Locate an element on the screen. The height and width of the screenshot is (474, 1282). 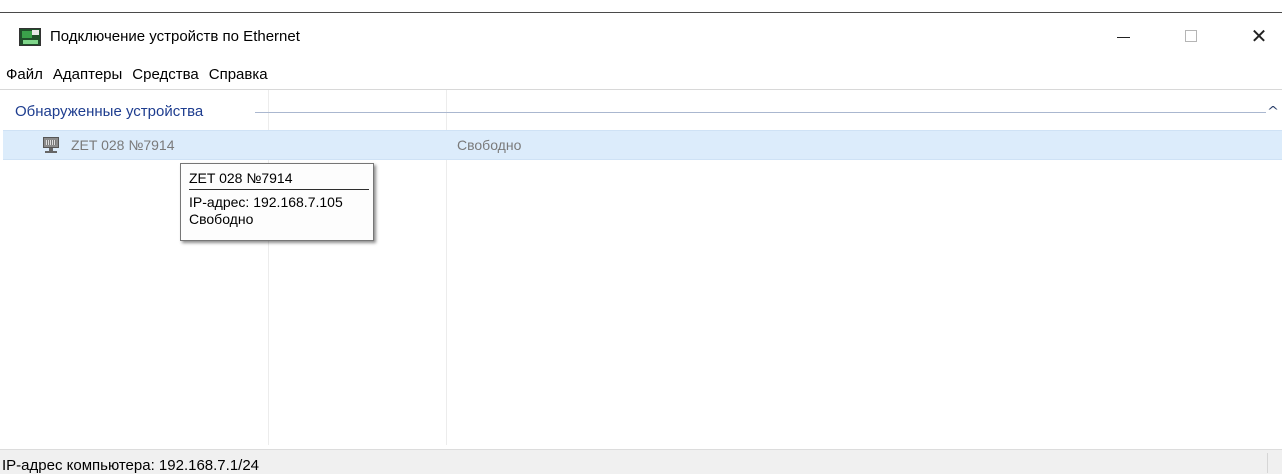
close-icon: ✕ is located at coordinates (1259, 36).